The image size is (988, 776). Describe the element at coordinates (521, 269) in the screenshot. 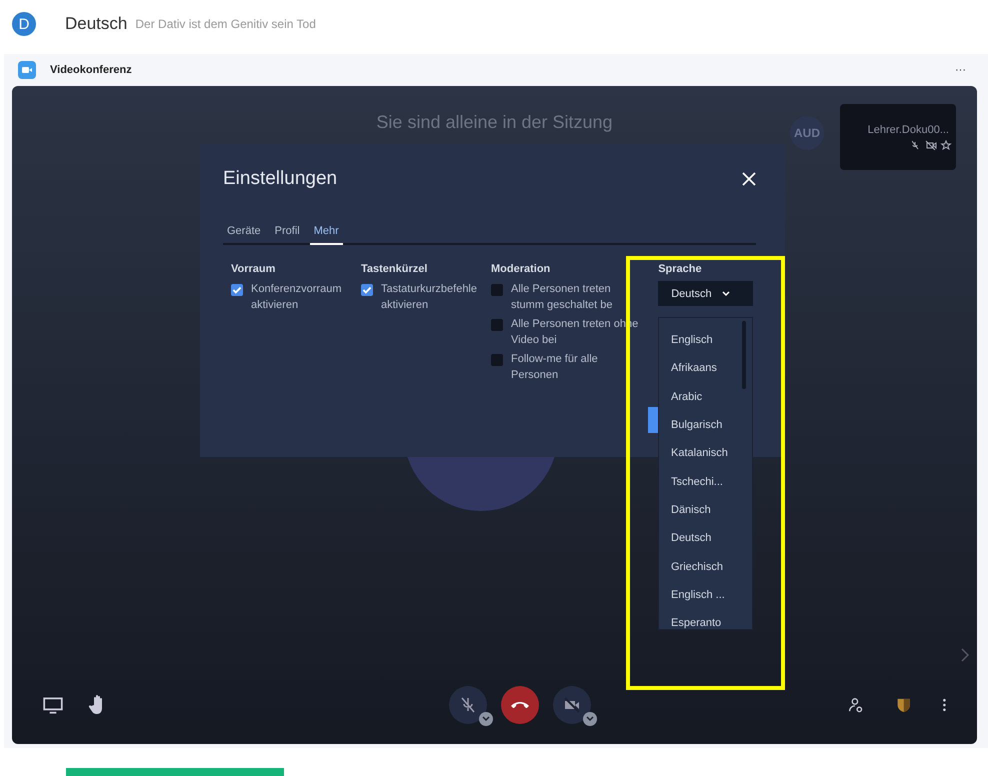

I see `section-heading: Moderation` at that location.